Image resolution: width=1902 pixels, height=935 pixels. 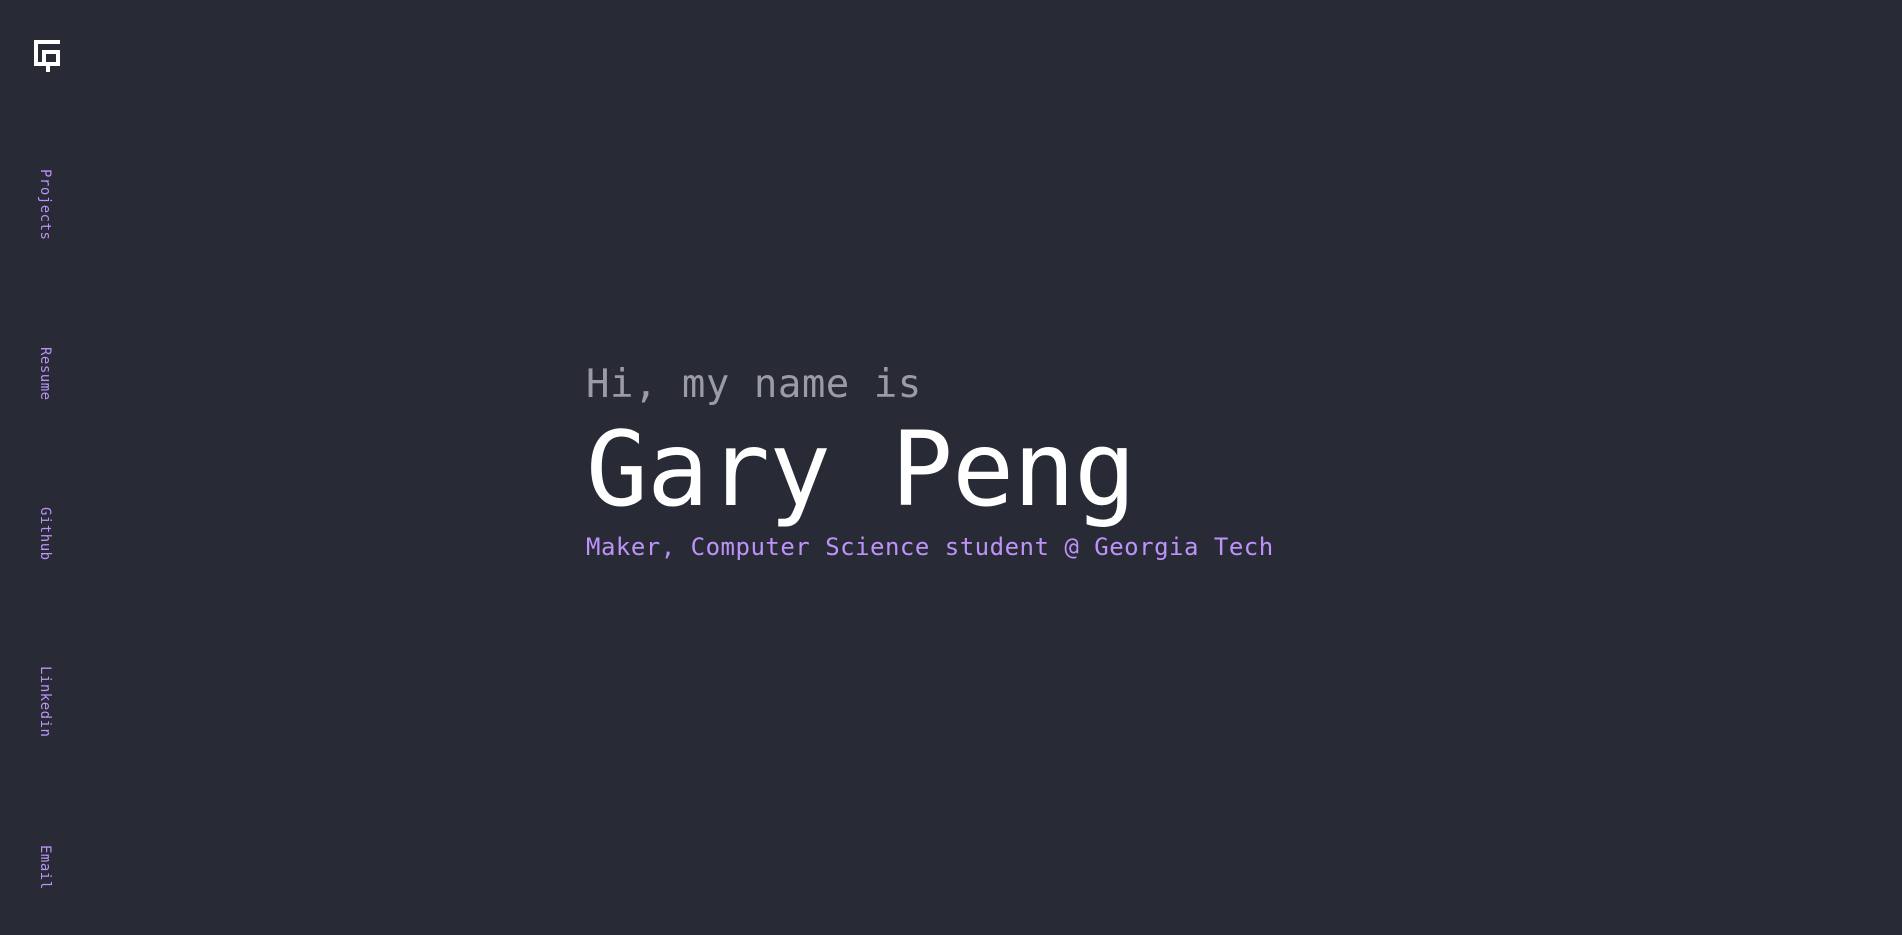 I want to click on nav-link-projects: Projects, so click(x=45, y=205).